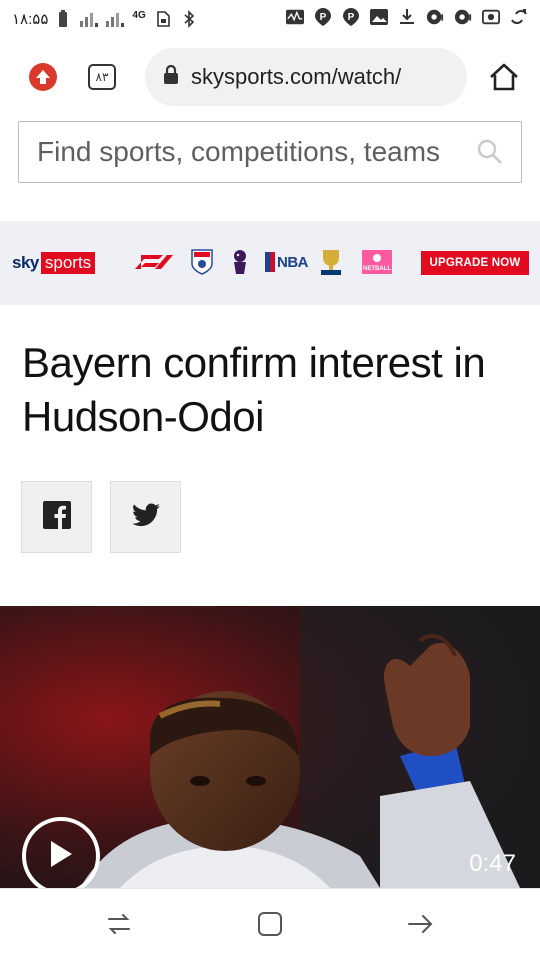 The height and width of the screenshot is (960, 540). What do you see at coordinates (202, 264) in the screenshot?
I see `efl-logo` at bounding box center [202, 264].